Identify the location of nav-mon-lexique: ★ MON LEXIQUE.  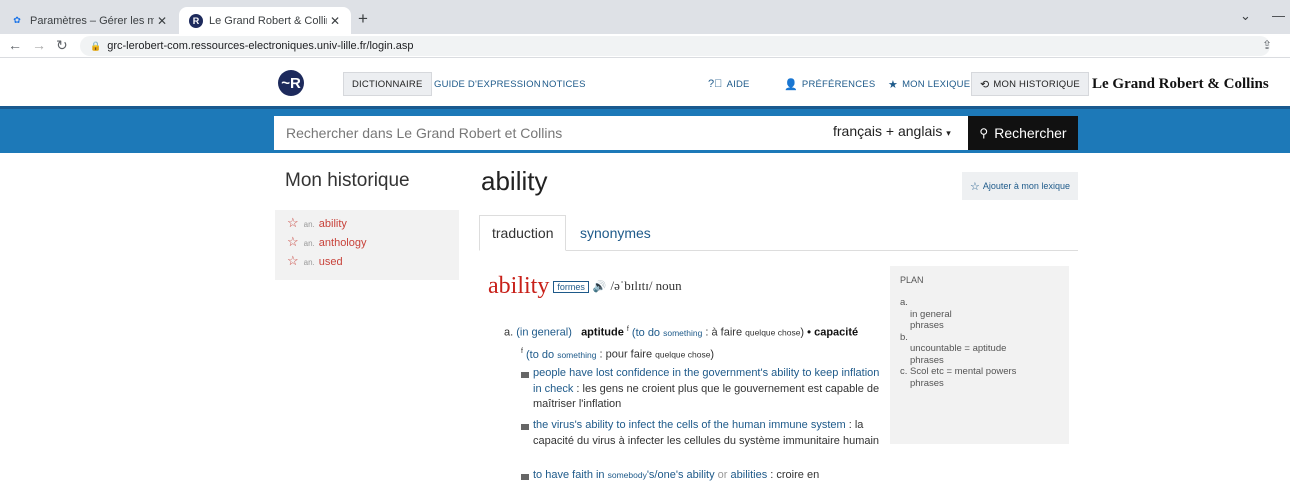
(929, 84).